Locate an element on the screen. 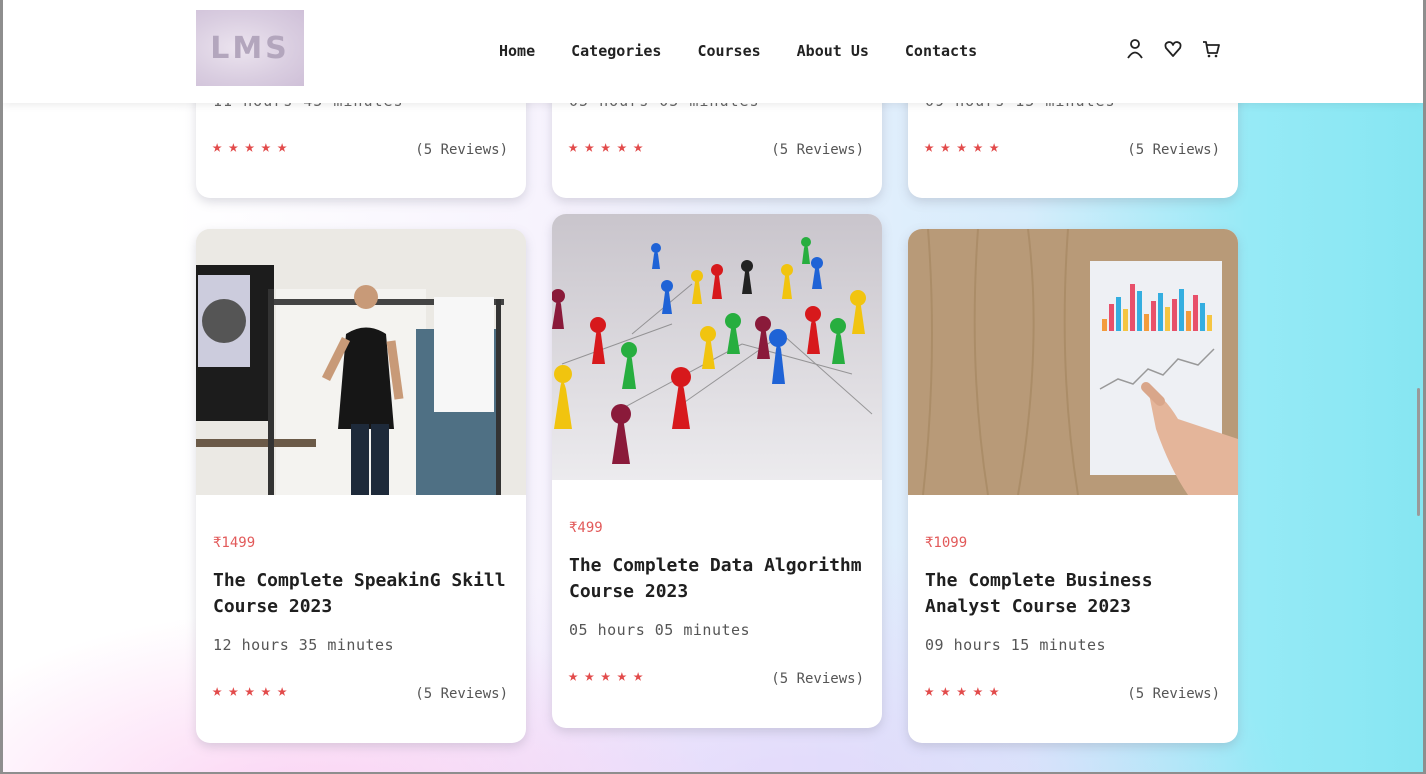  logo: LMS is located at coordinates (250, 48).